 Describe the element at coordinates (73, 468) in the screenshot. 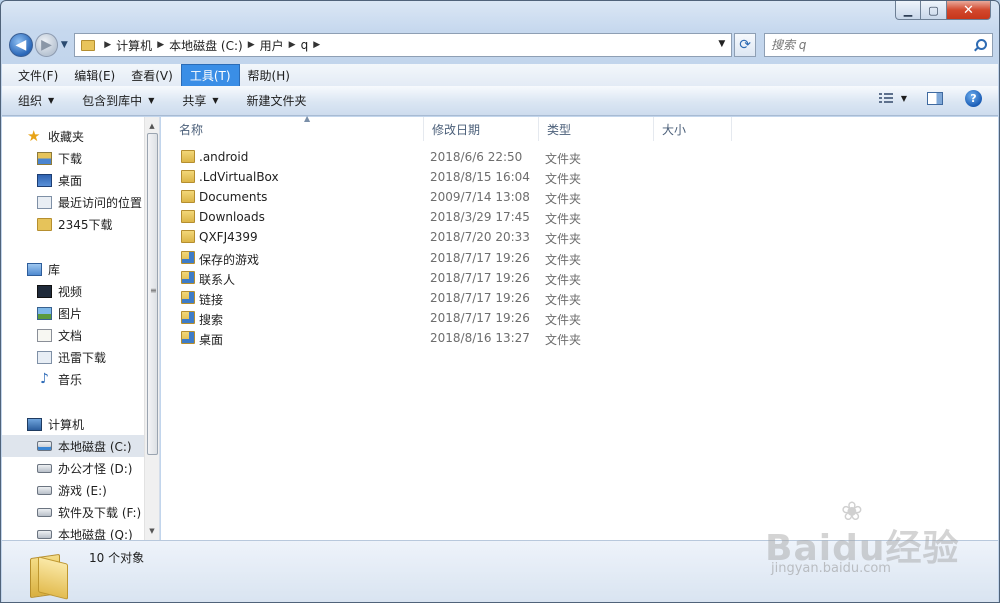

I see `nav-item-drive-d: 办公才怪 (D:)` at that location.